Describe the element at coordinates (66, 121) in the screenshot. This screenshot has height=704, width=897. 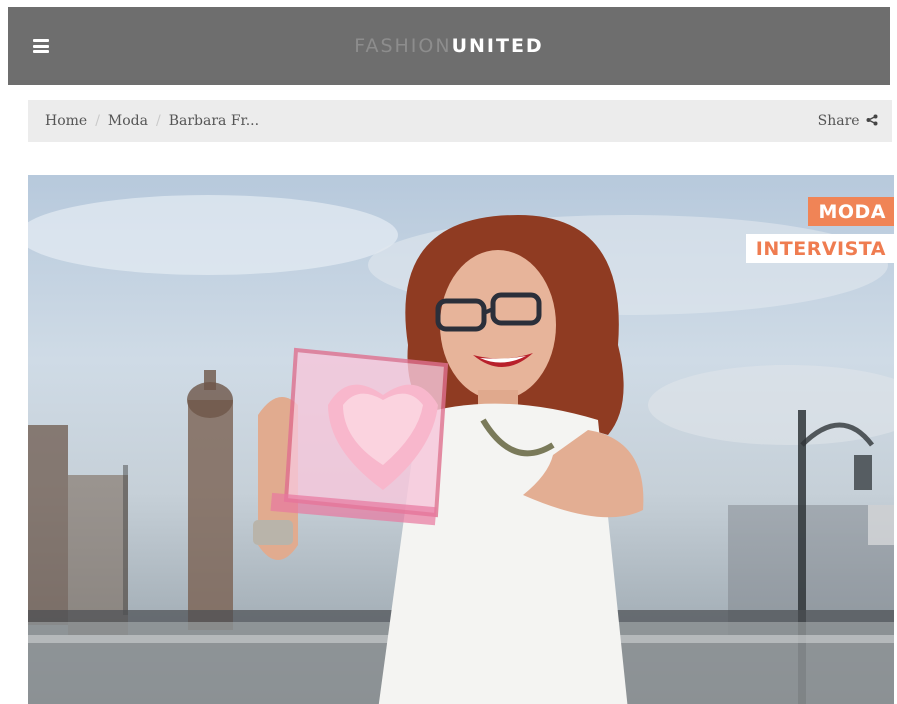
I see `breadcrumb-home: Home` at that location.